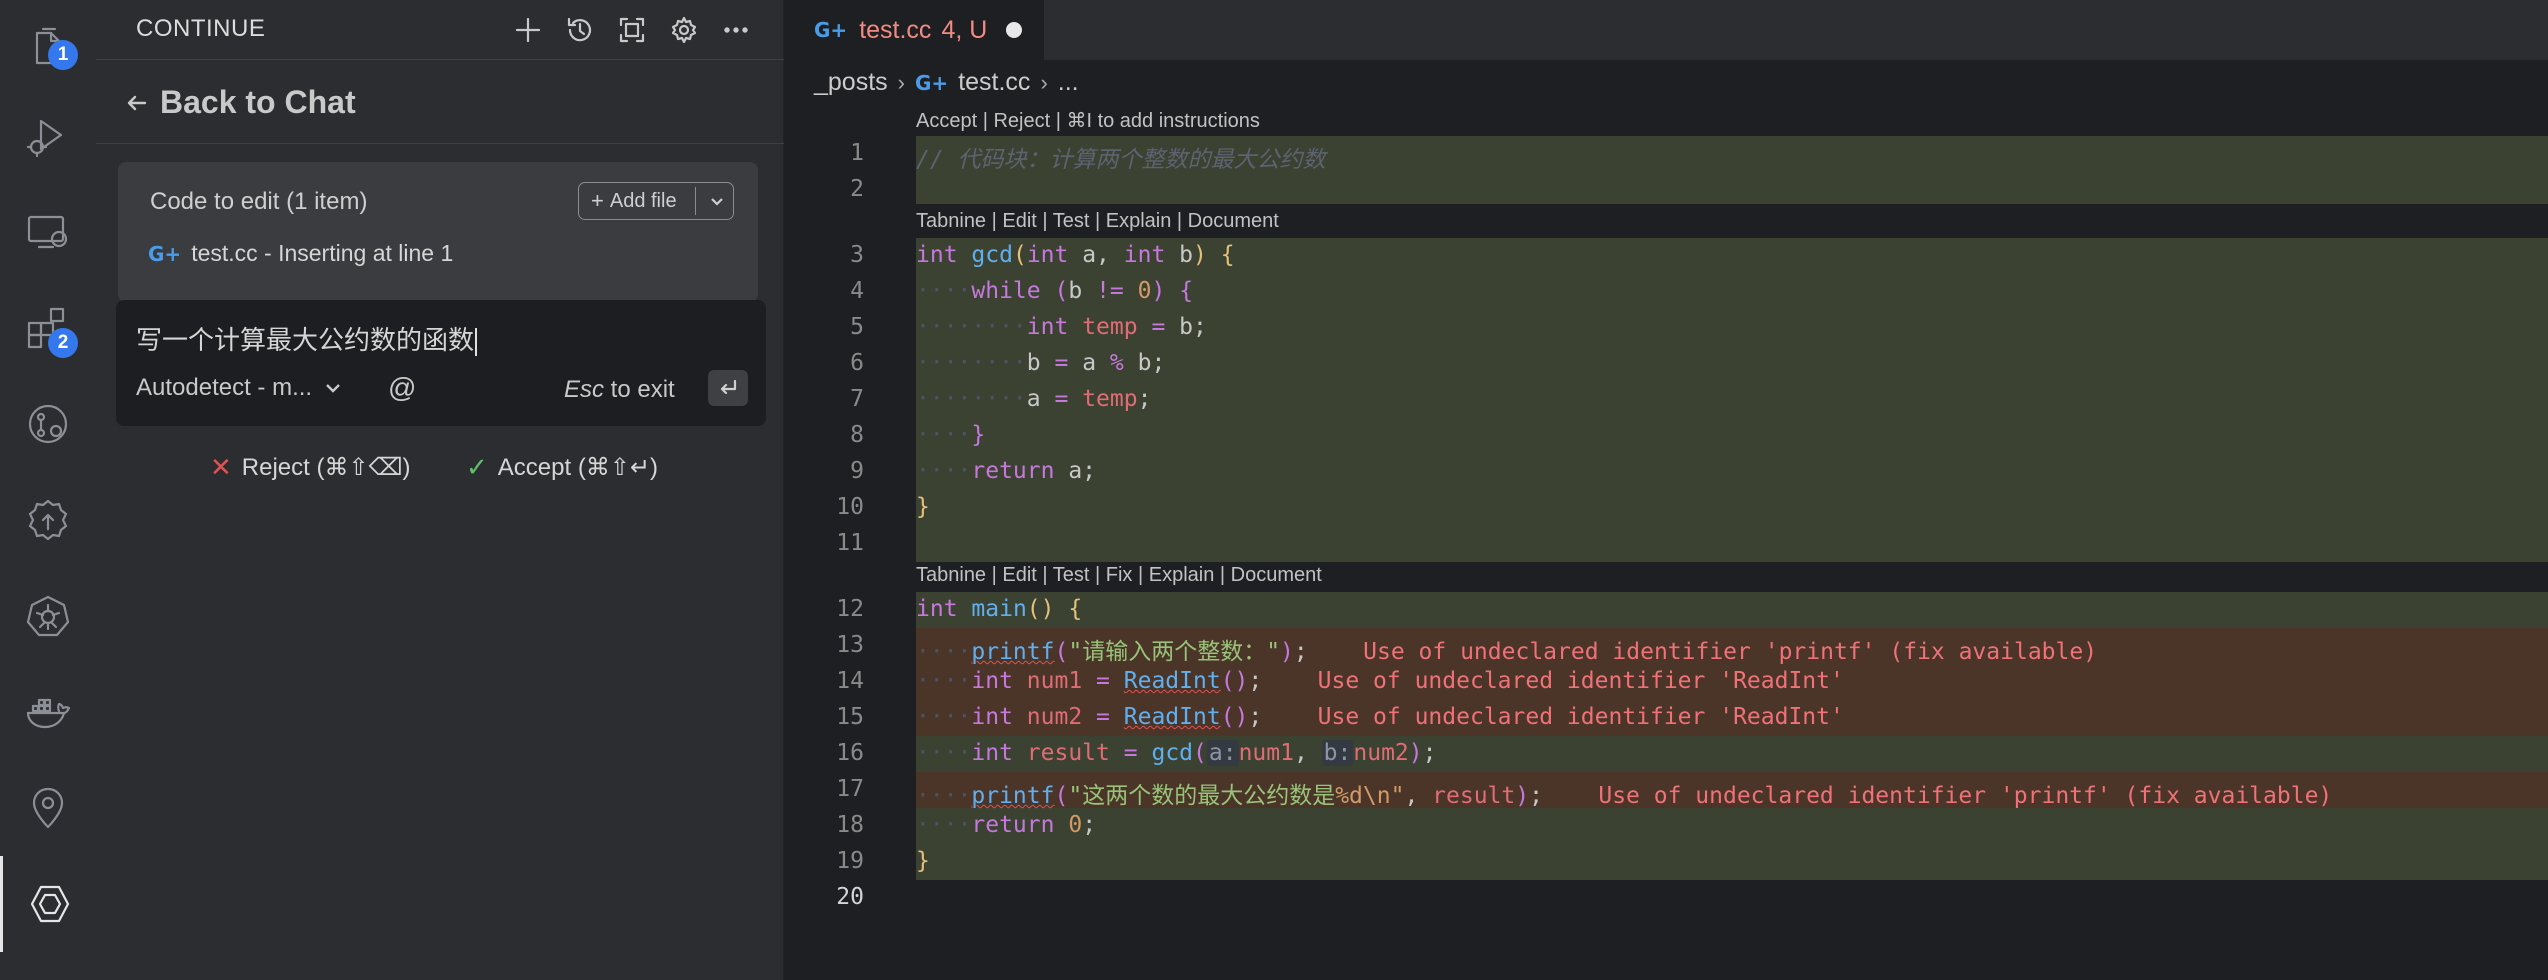 This screenshot has width=2548, height=980. What do you see at coordinates (1075, 255) in the screenshot?
I see `code-line-3: int gcd(int a, int b) {` at bounding box center [1075, 255].